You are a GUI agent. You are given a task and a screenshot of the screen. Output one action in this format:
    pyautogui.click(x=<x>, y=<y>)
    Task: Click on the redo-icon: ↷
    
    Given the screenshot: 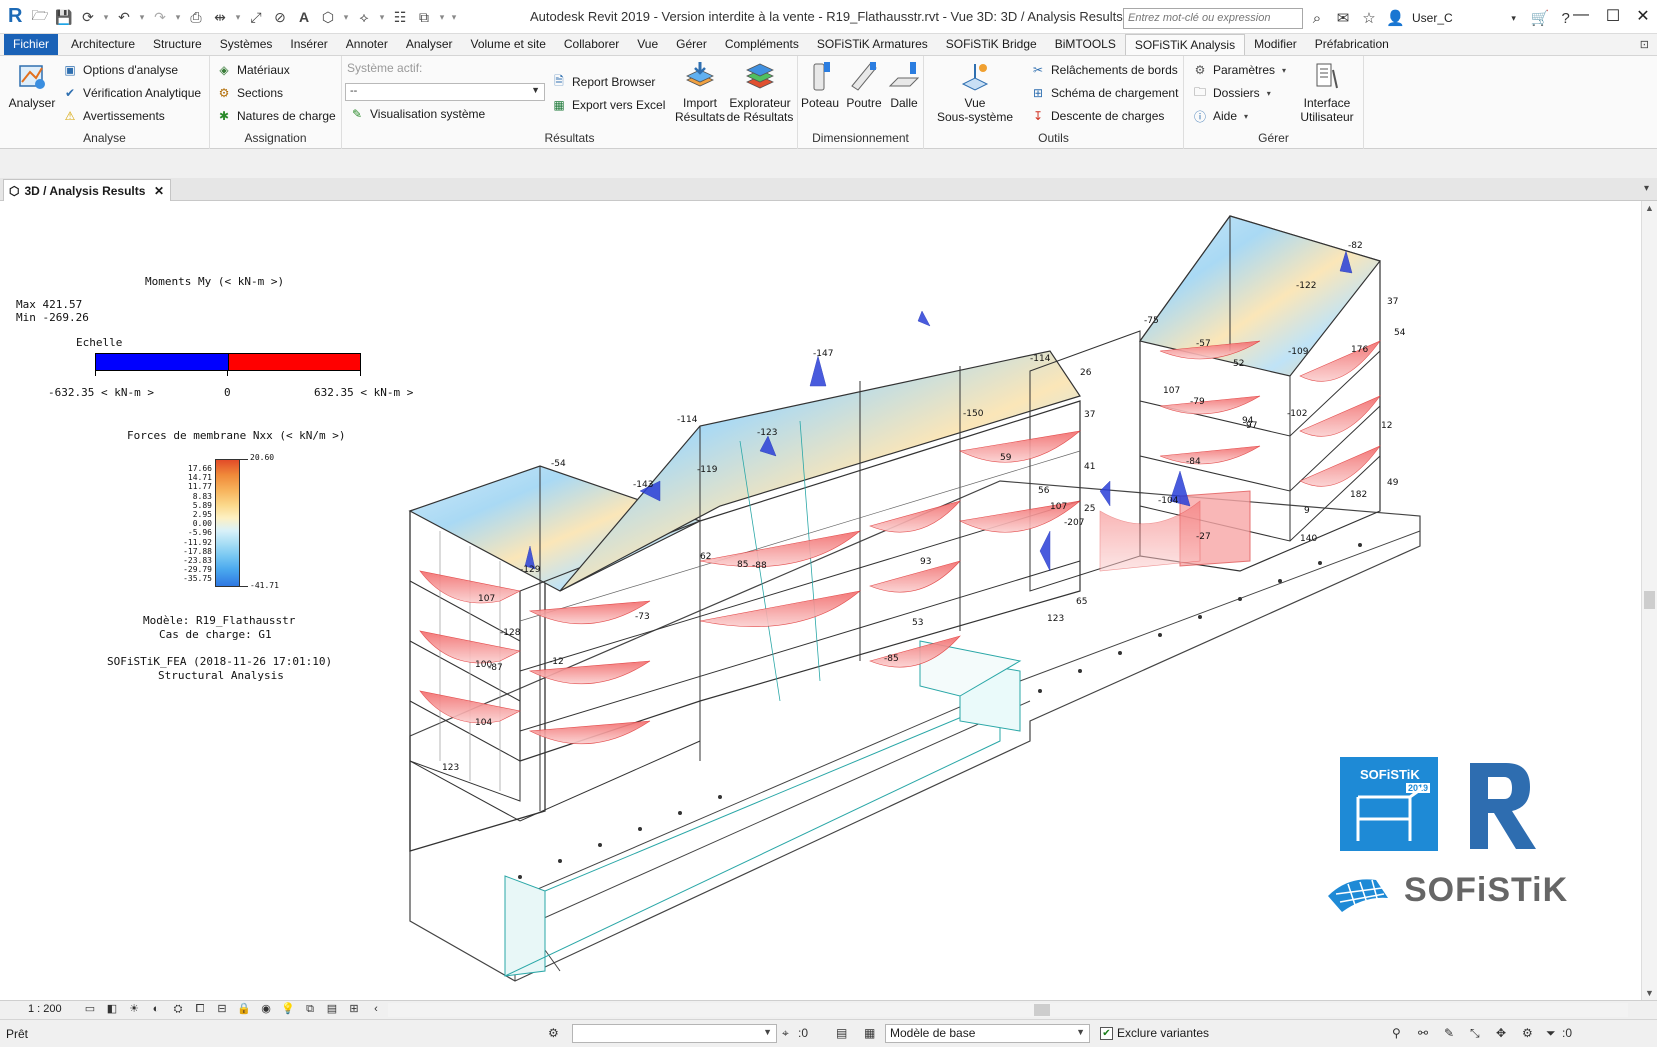 What is the action you would take?
    pyautogui.click(x=160, y=17)
    